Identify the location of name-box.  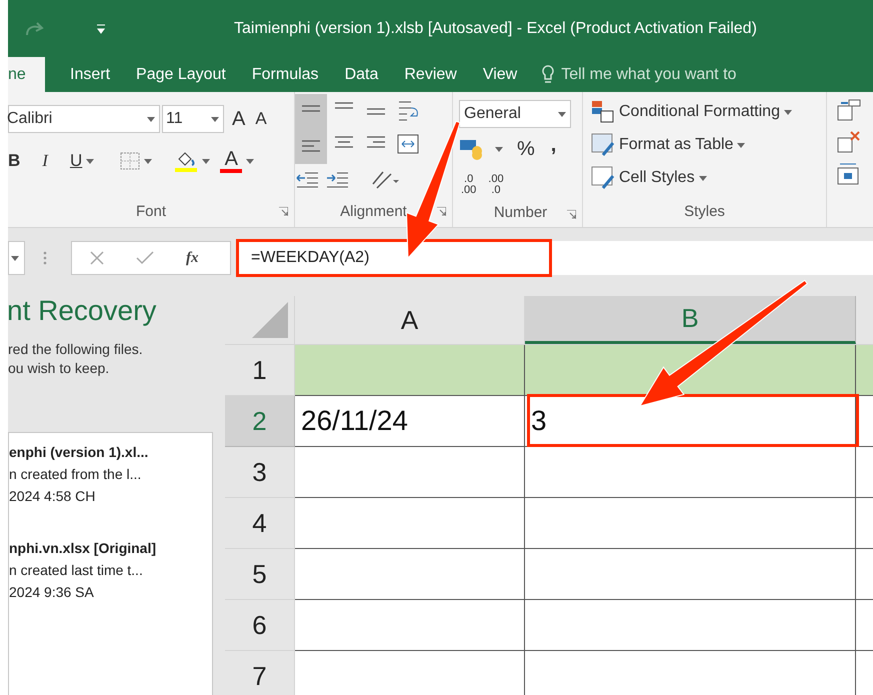
(16, 258).